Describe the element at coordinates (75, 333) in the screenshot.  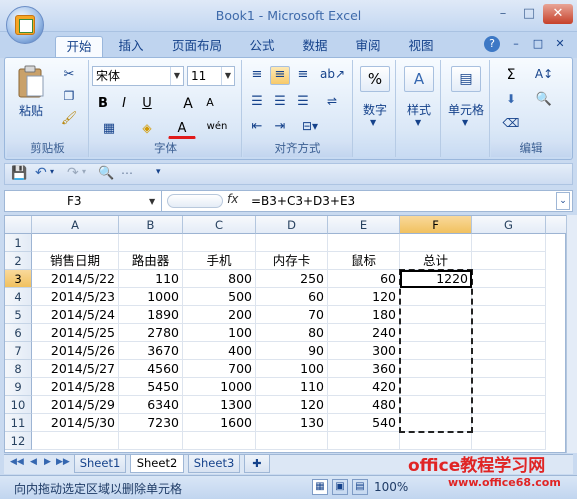
I see `date-cell: 2014/5/25` at that location.